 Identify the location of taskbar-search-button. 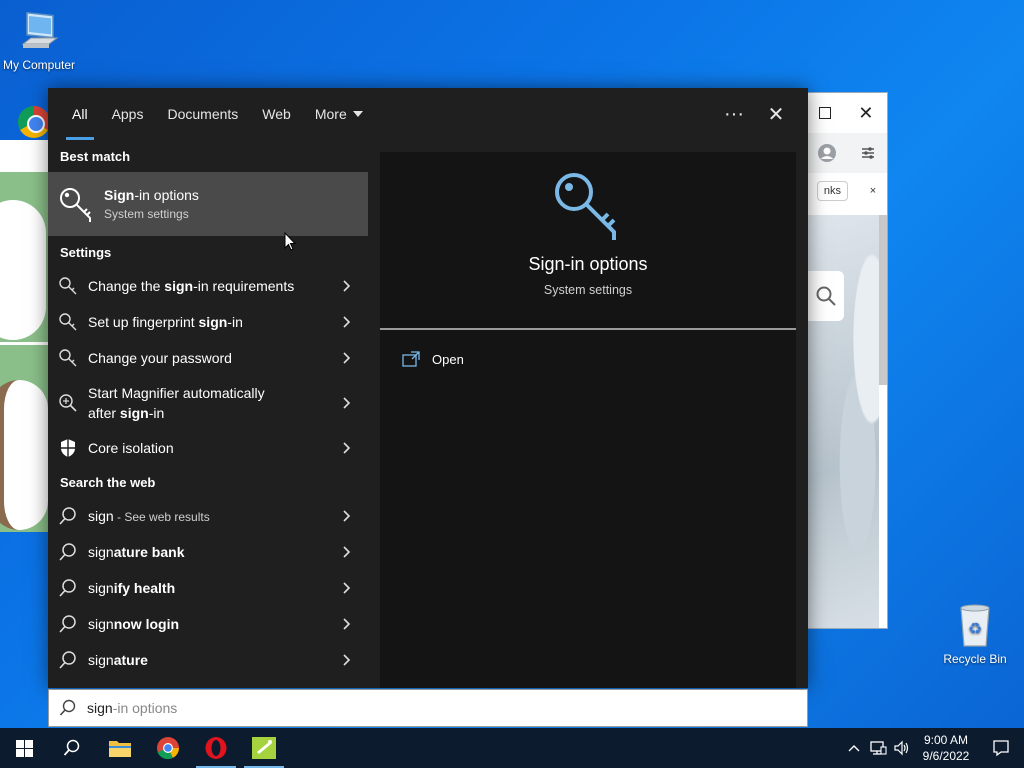
(72, 748).